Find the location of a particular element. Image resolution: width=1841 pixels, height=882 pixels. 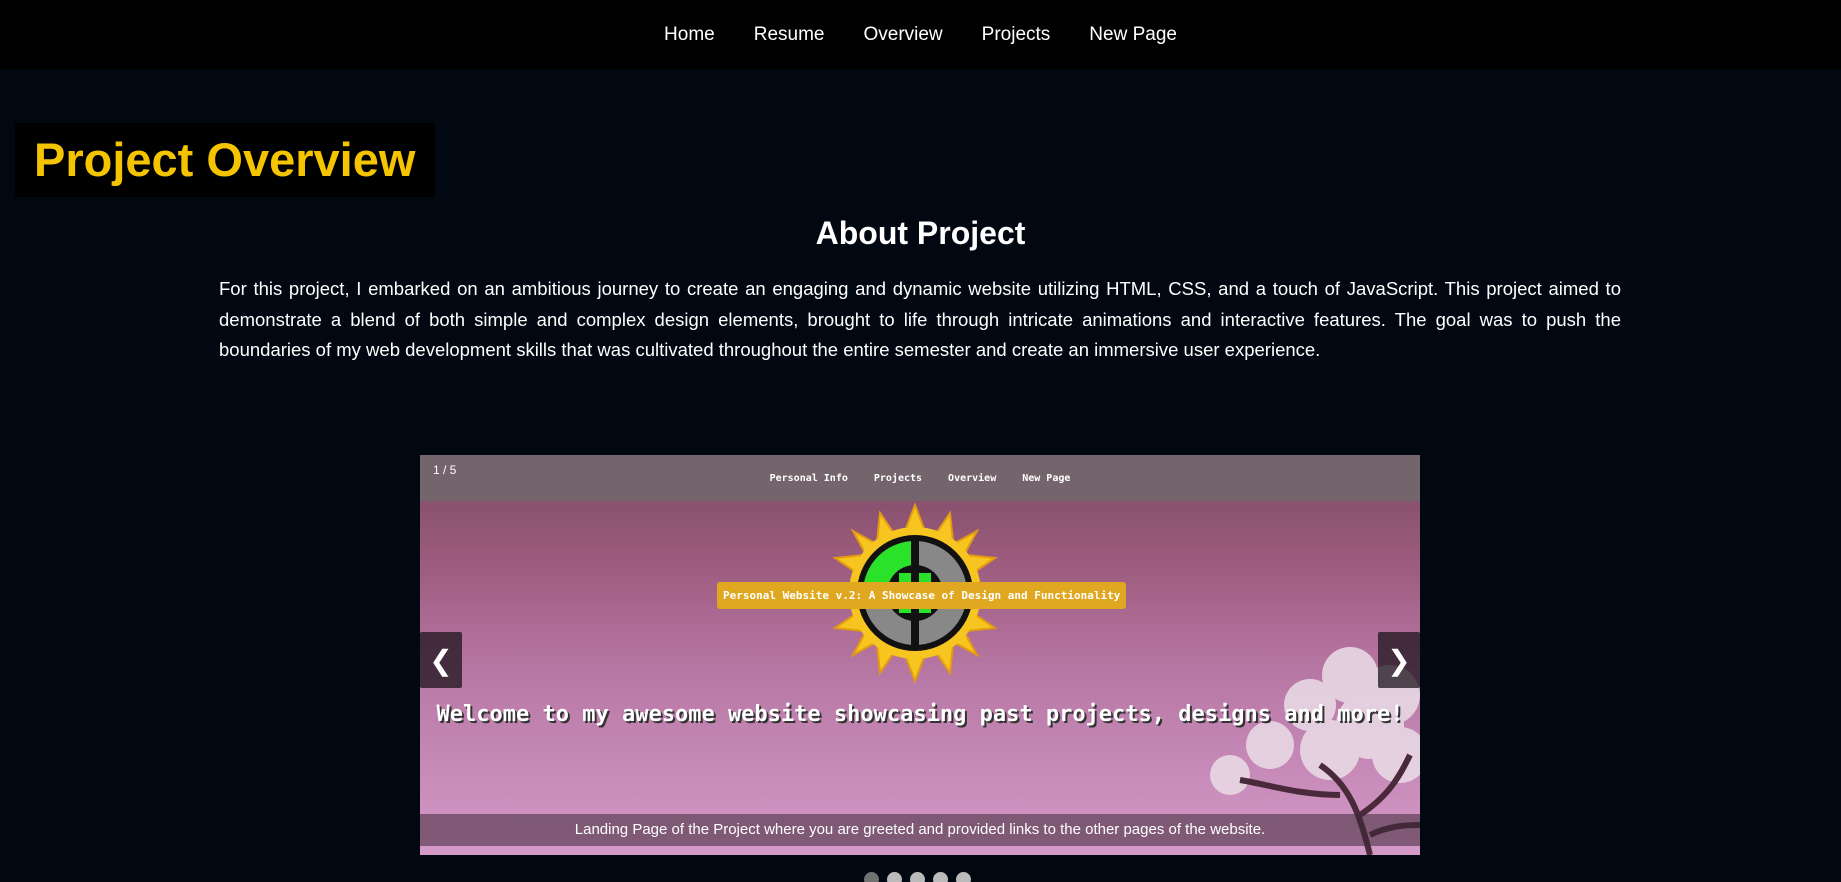

slide-dots is located at coordinates (917, 877).